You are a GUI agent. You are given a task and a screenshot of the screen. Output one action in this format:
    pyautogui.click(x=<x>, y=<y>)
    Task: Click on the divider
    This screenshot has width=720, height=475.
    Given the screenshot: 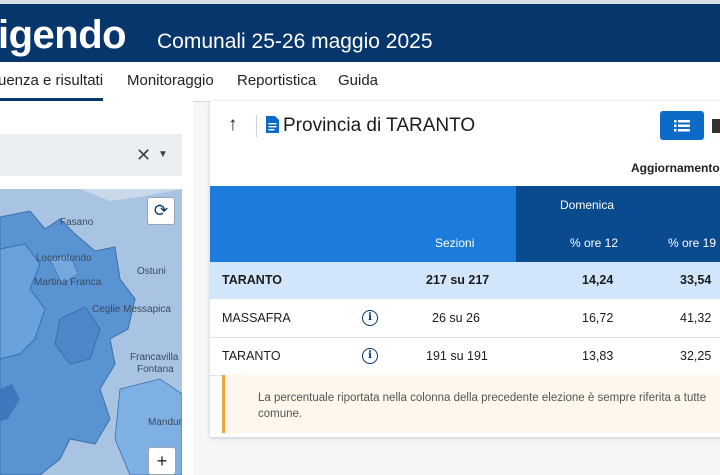 What is the action you would take?
    pyautogui.click(x=256, y=126)
    